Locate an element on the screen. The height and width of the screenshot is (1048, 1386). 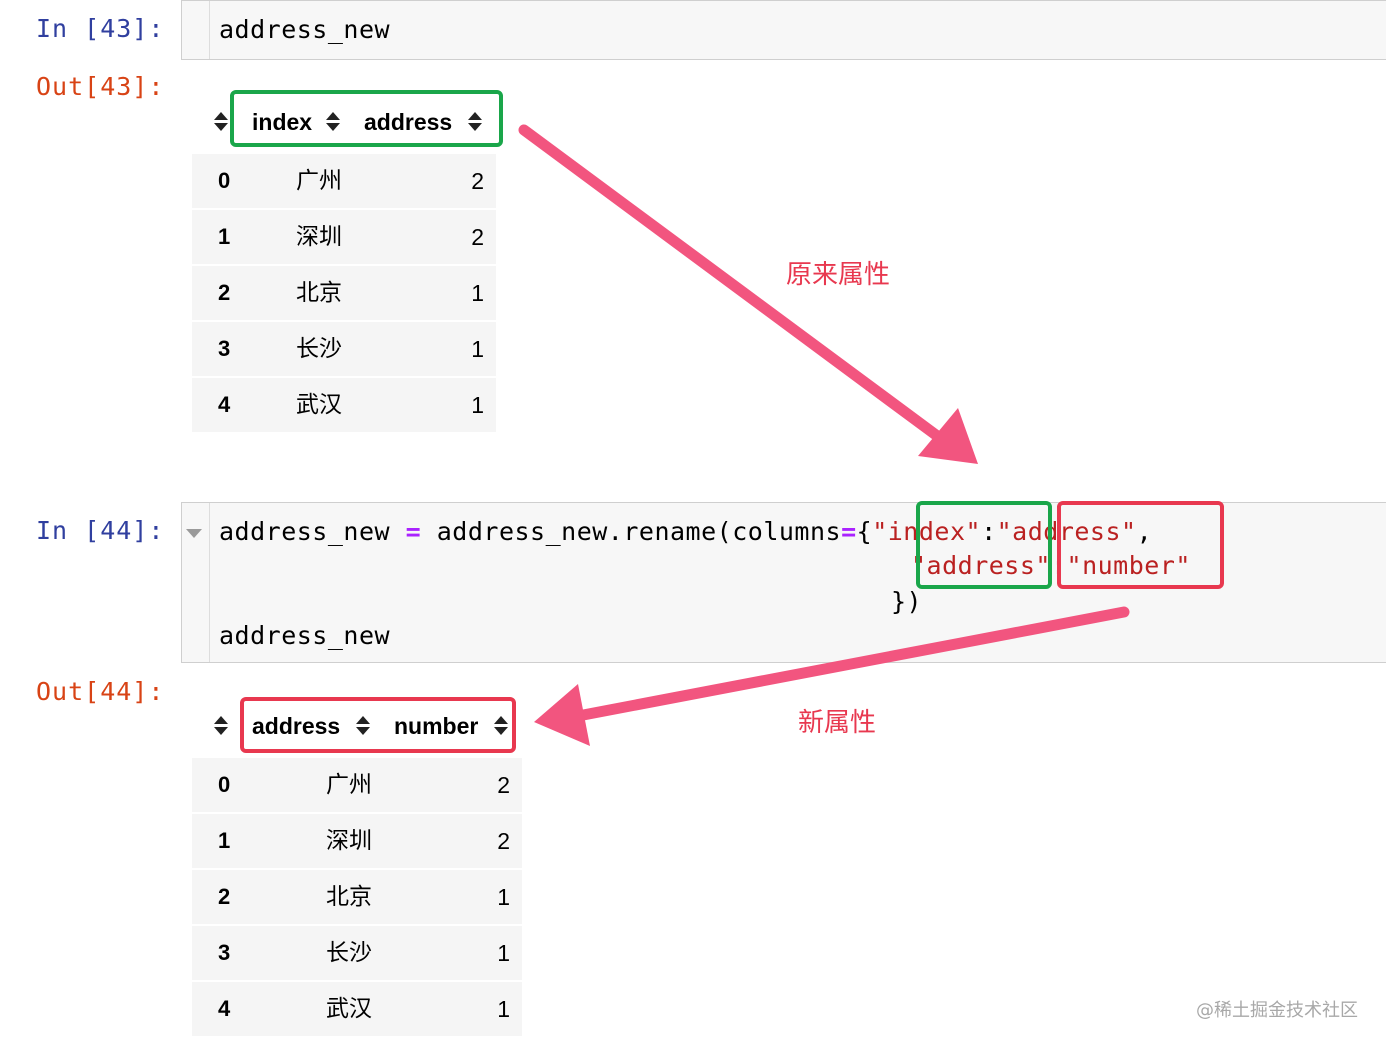
label-original-attribute: 原来属性 is located at coordinates (838, 275).